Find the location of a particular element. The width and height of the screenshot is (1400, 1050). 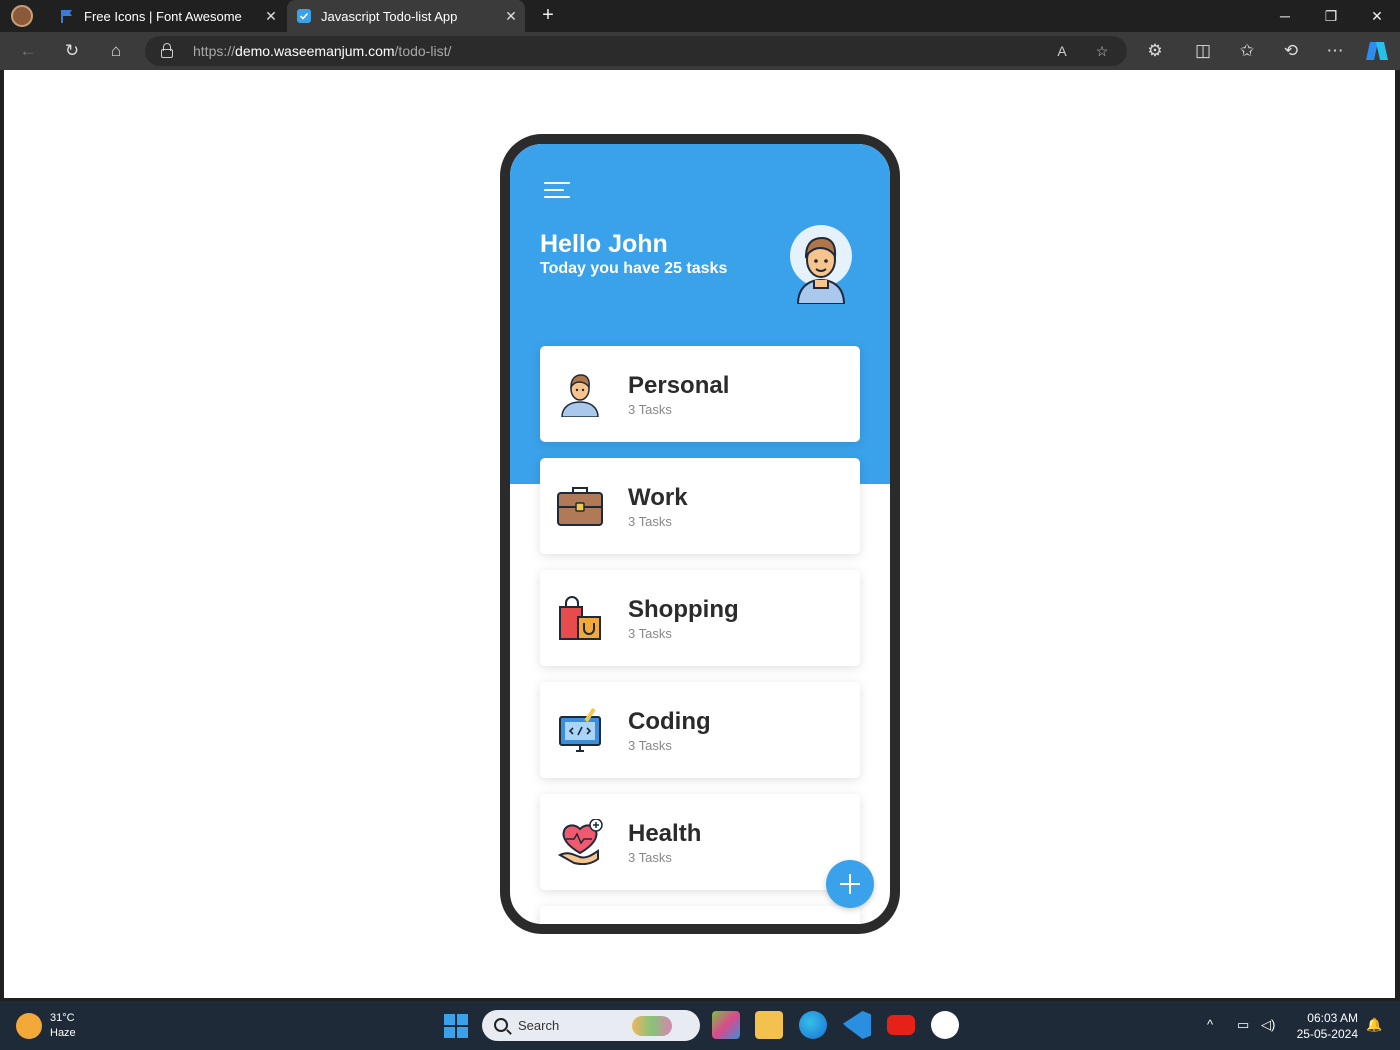

lock-icon is located at coordinates (167, 50).